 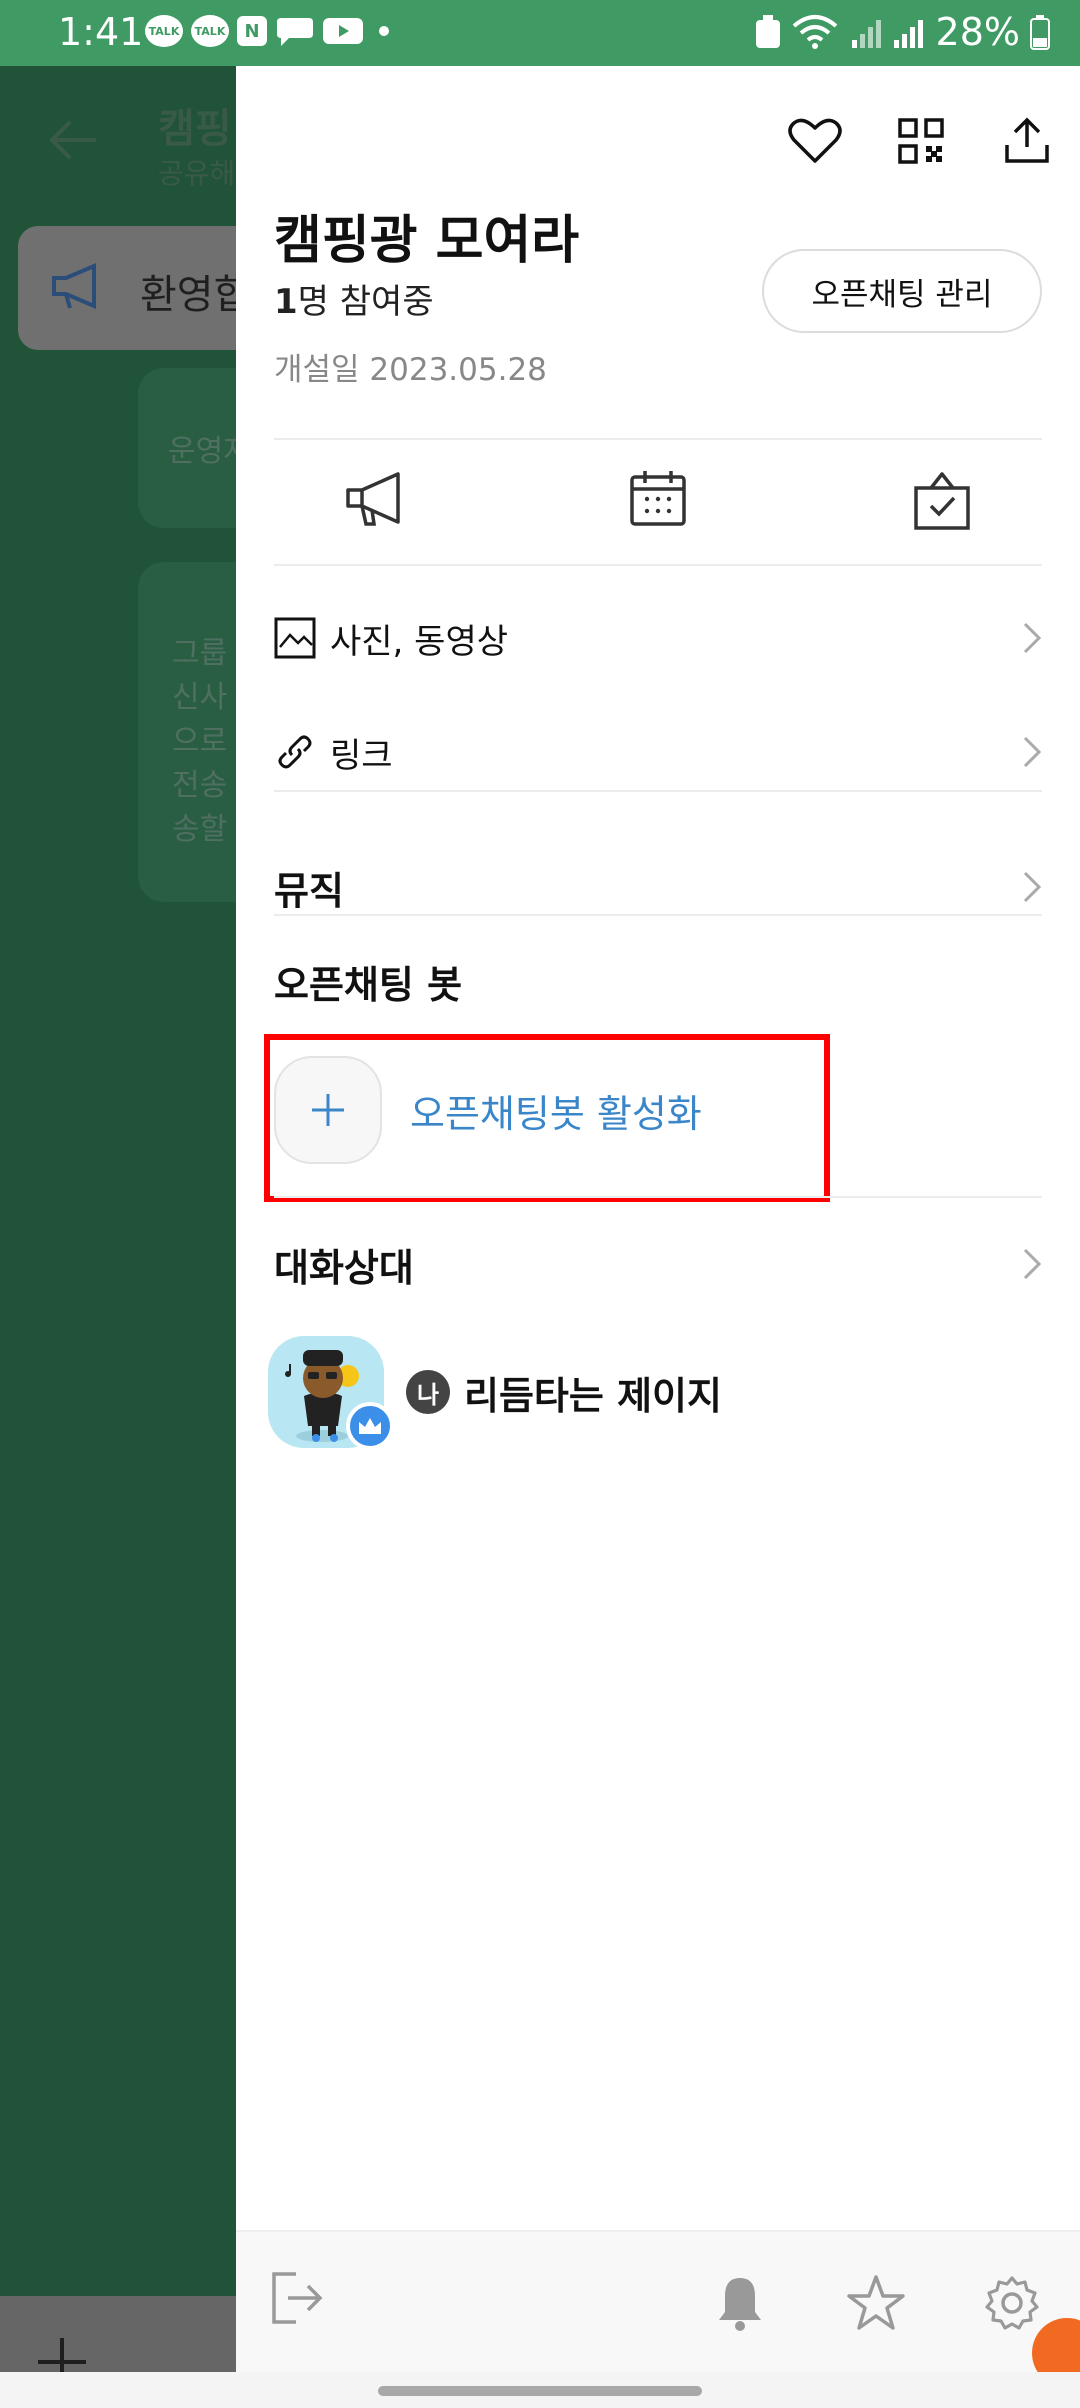 I want to click on background-message-text: 운영자, so click(x=202, y=451).